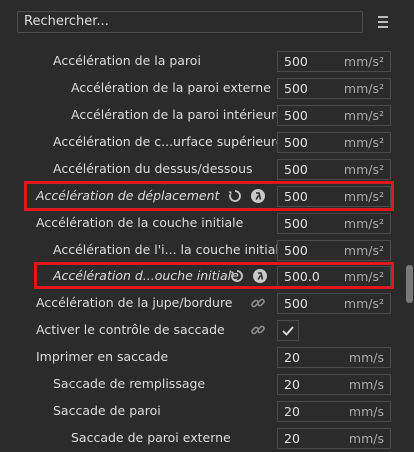  What do you see at coordinates (134, 302) in the screenshot?
I see `setting-label: Accélération de la jupe/bordure` at bounding box center [134, 302].